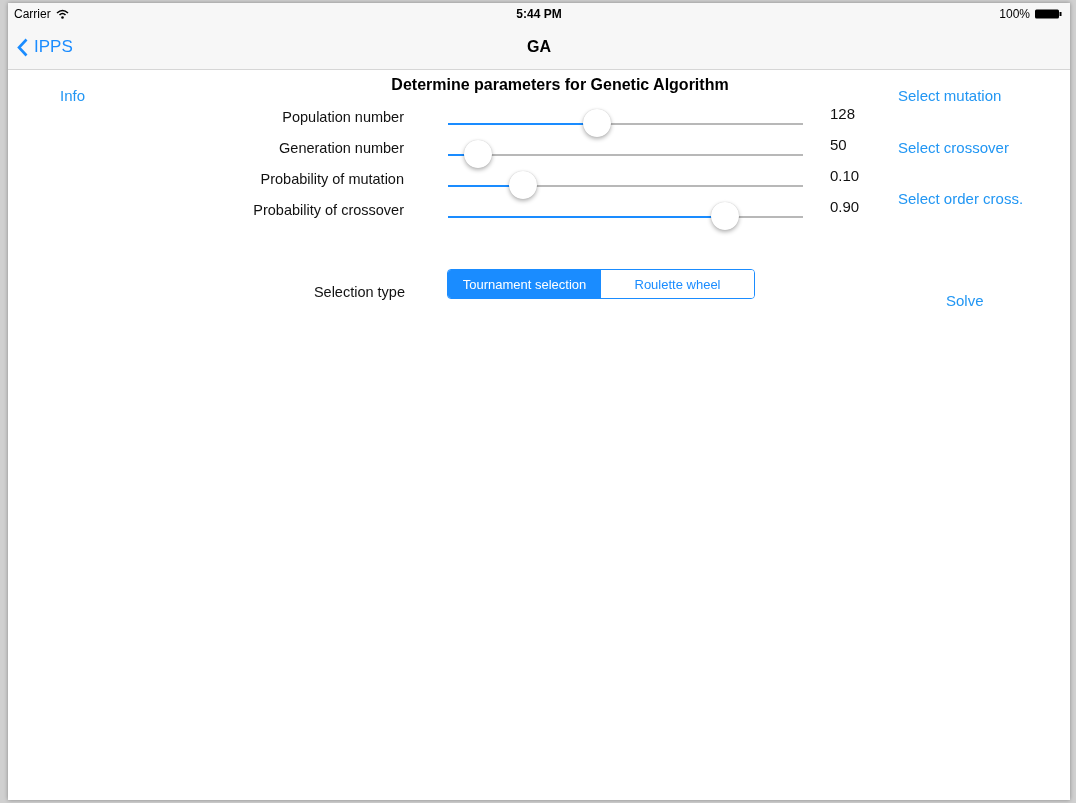  Describe the element at coordinates (342, 117) in the screenshot. I see `slider-label: Population number` at that location.